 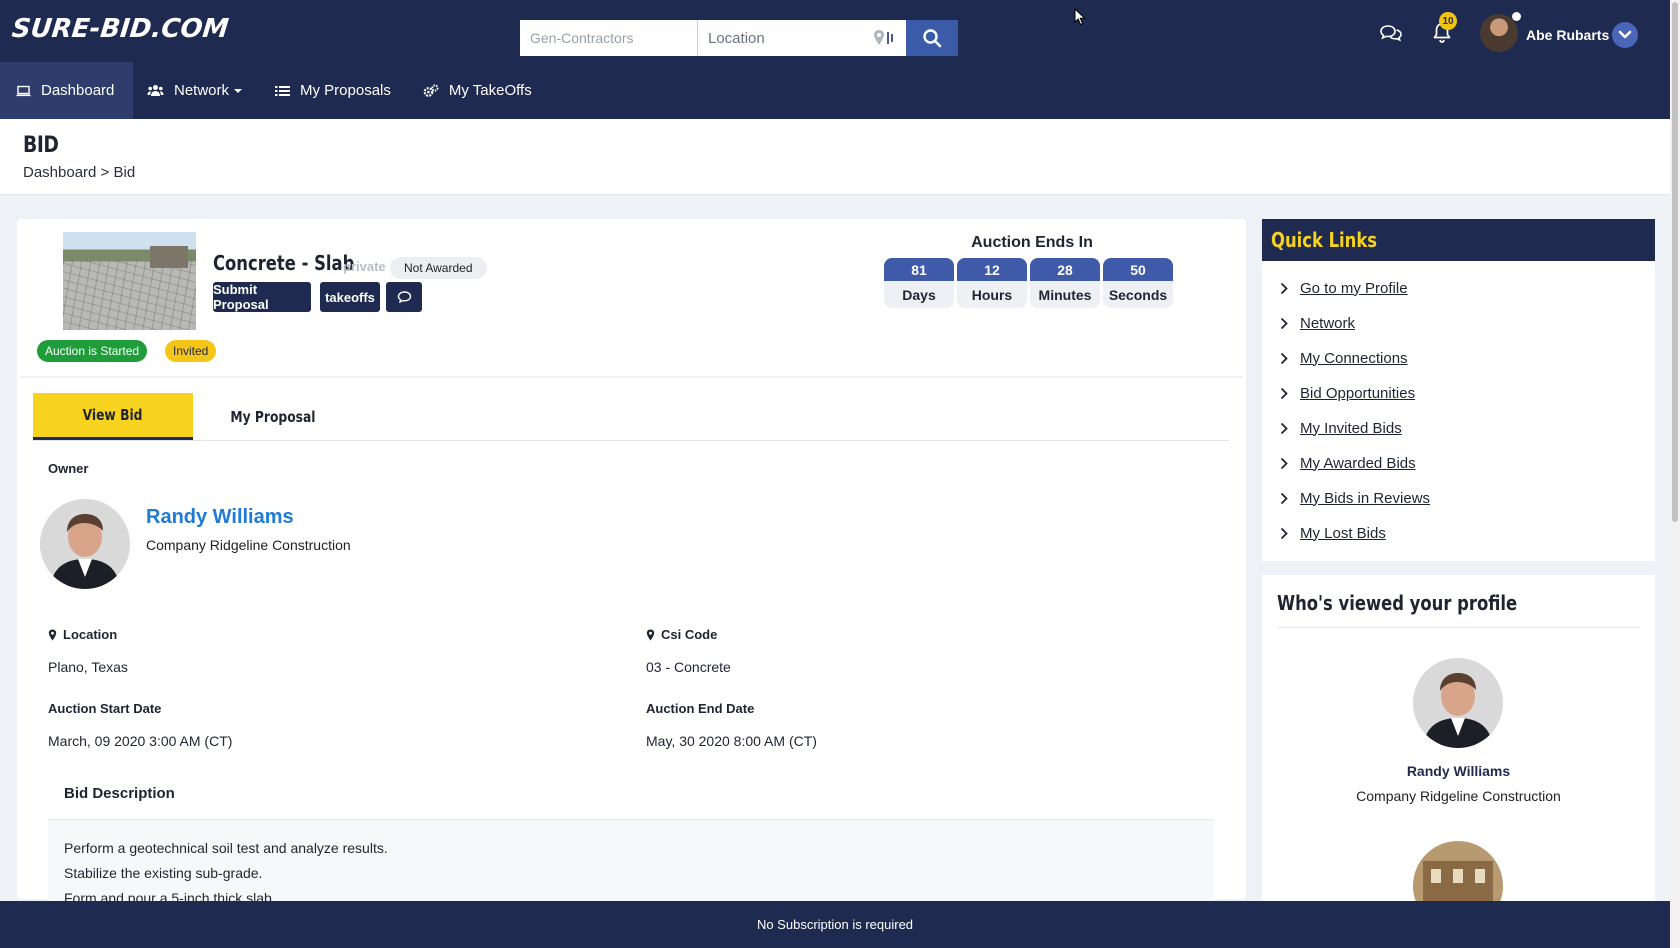 I want to click on owner-name-link: Randy Williams, so click(x=220, y=517).